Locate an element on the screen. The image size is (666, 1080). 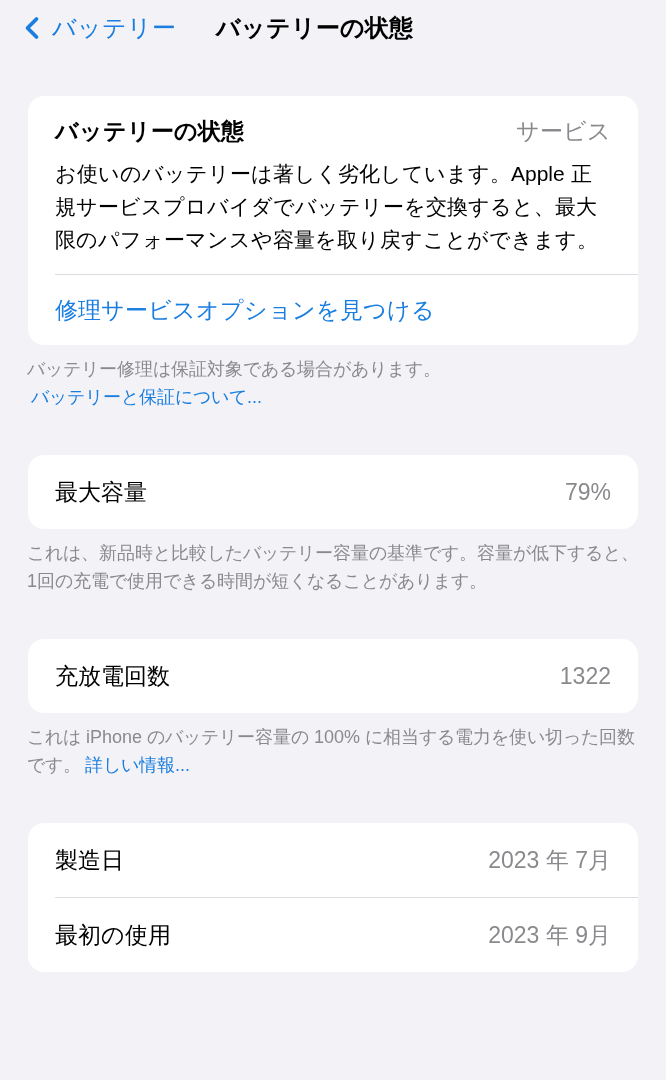
repair-options-link: 修理サービスオプションを見つける is located at coordinates (245, 309).